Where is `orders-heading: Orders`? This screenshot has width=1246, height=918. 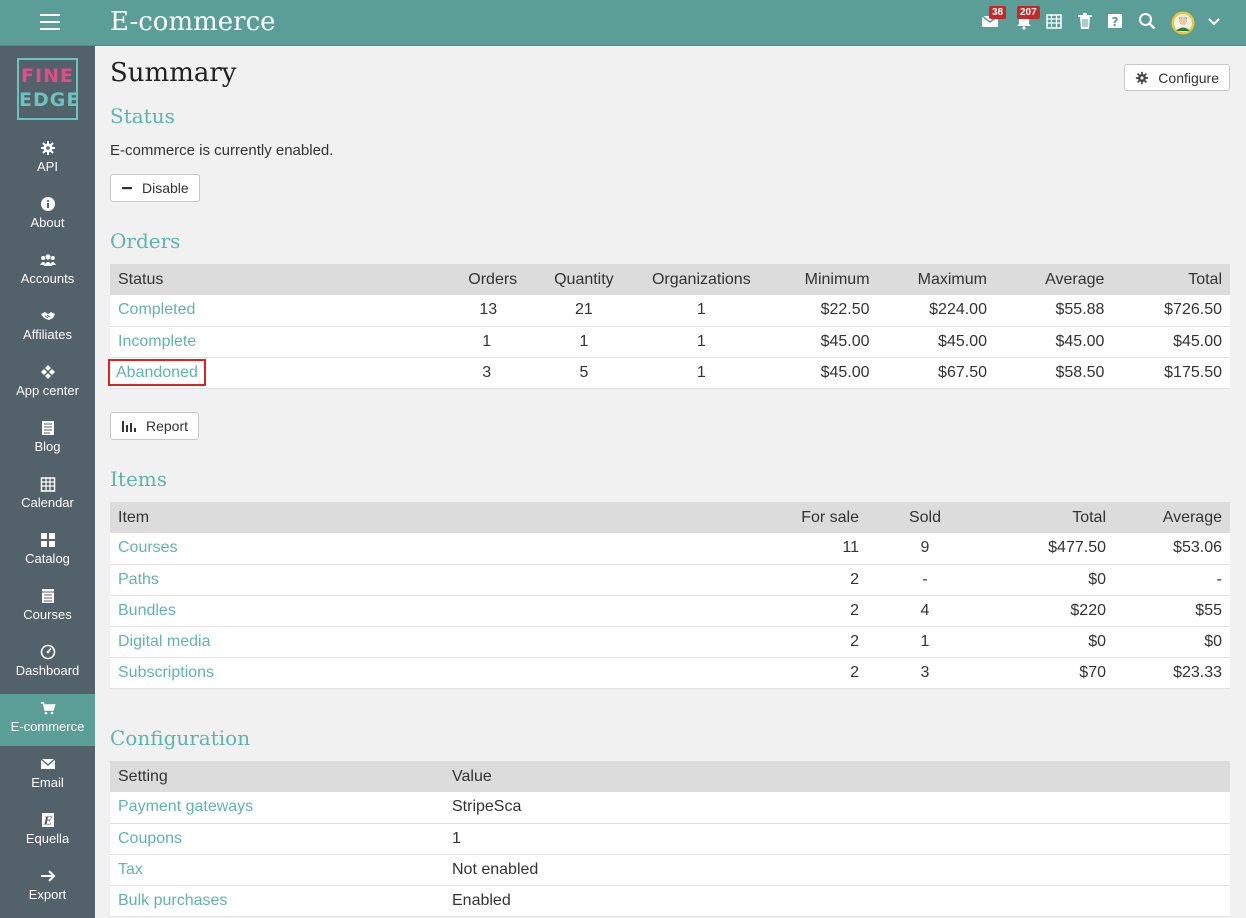 orders-heading: Orders is located at coordinates (145, 241).